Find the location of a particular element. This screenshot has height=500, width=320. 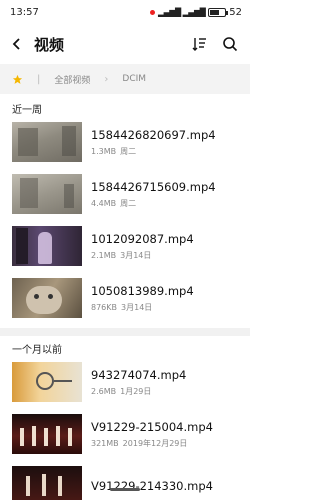

file-row: 1012092087.mp4 2.1MB 3月14日 is located at coordinates (125, 246).